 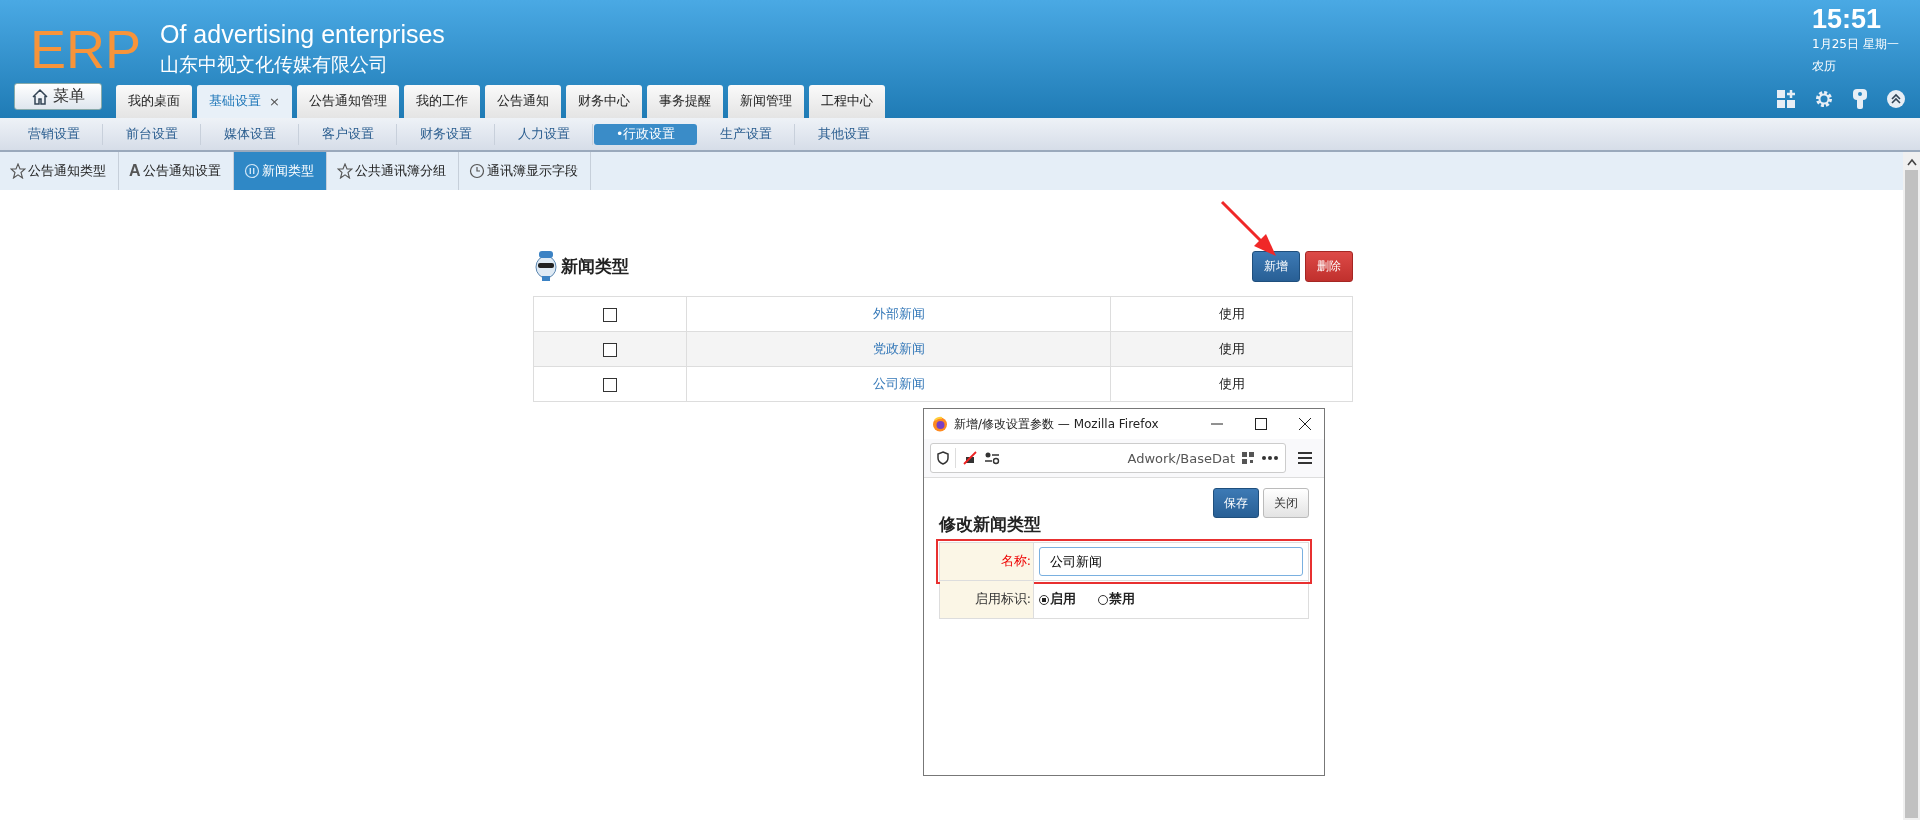 What do you see at coordinates (1786, 99) in the screenshot?
I see `add-widget-icon` at bounding box center [1786, 99].